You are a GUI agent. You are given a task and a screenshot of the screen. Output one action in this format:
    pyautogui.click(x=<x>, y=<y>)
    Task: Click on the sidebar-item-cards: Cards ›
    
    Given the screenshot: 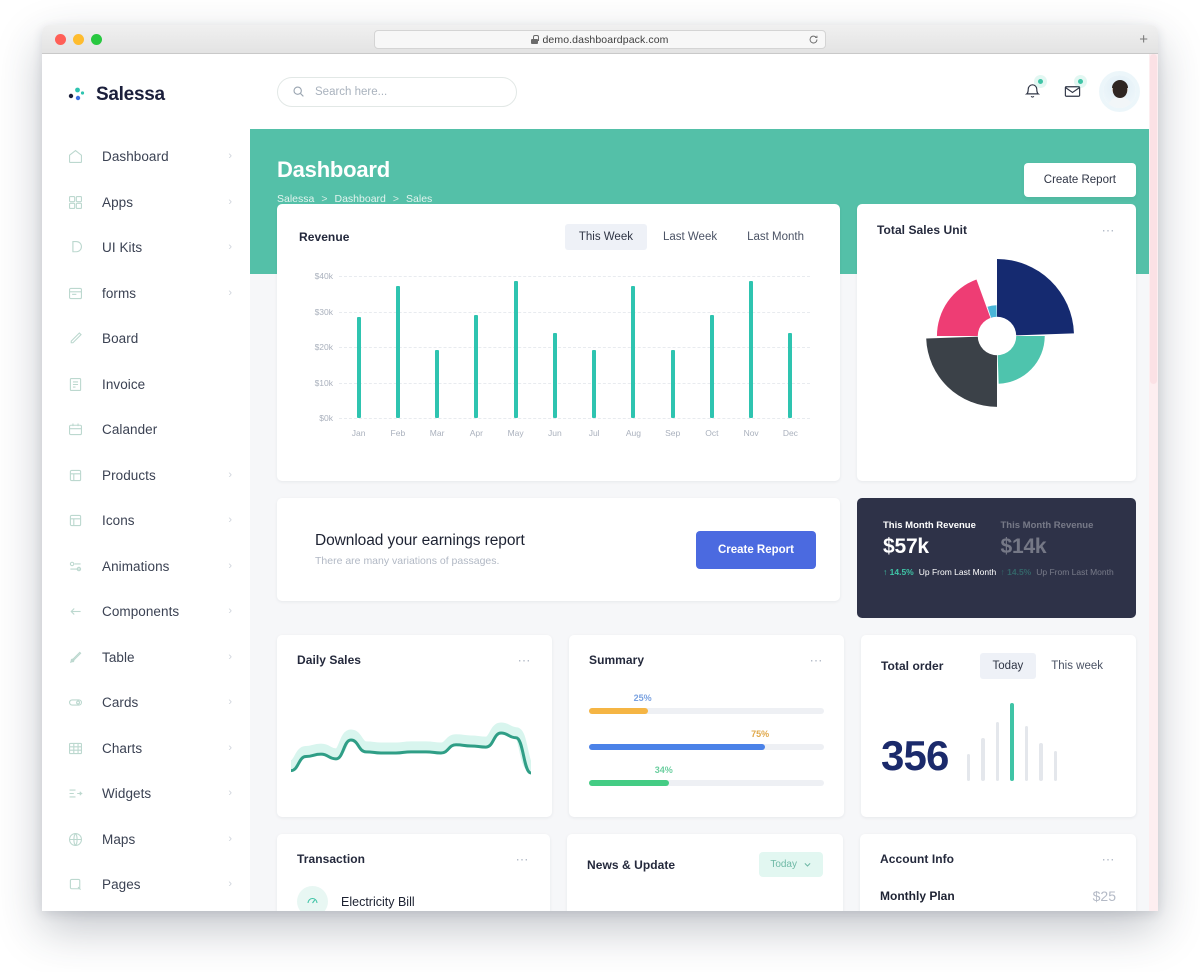 What is the action you would take?
    pyautogui.click(x=146, y=703)
    